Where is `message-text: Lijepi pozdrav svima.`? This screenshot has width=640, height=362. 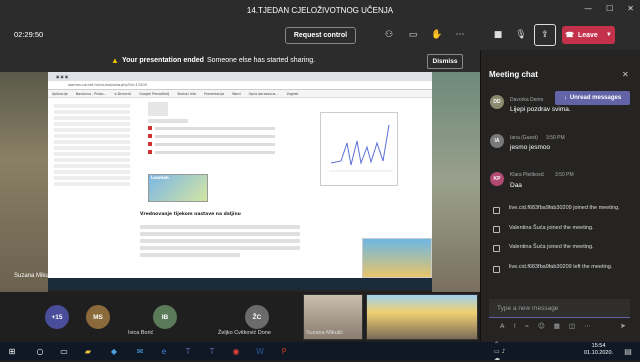
message-text: Lijepi pozdrav svima. is located at coordinates (540, 109).